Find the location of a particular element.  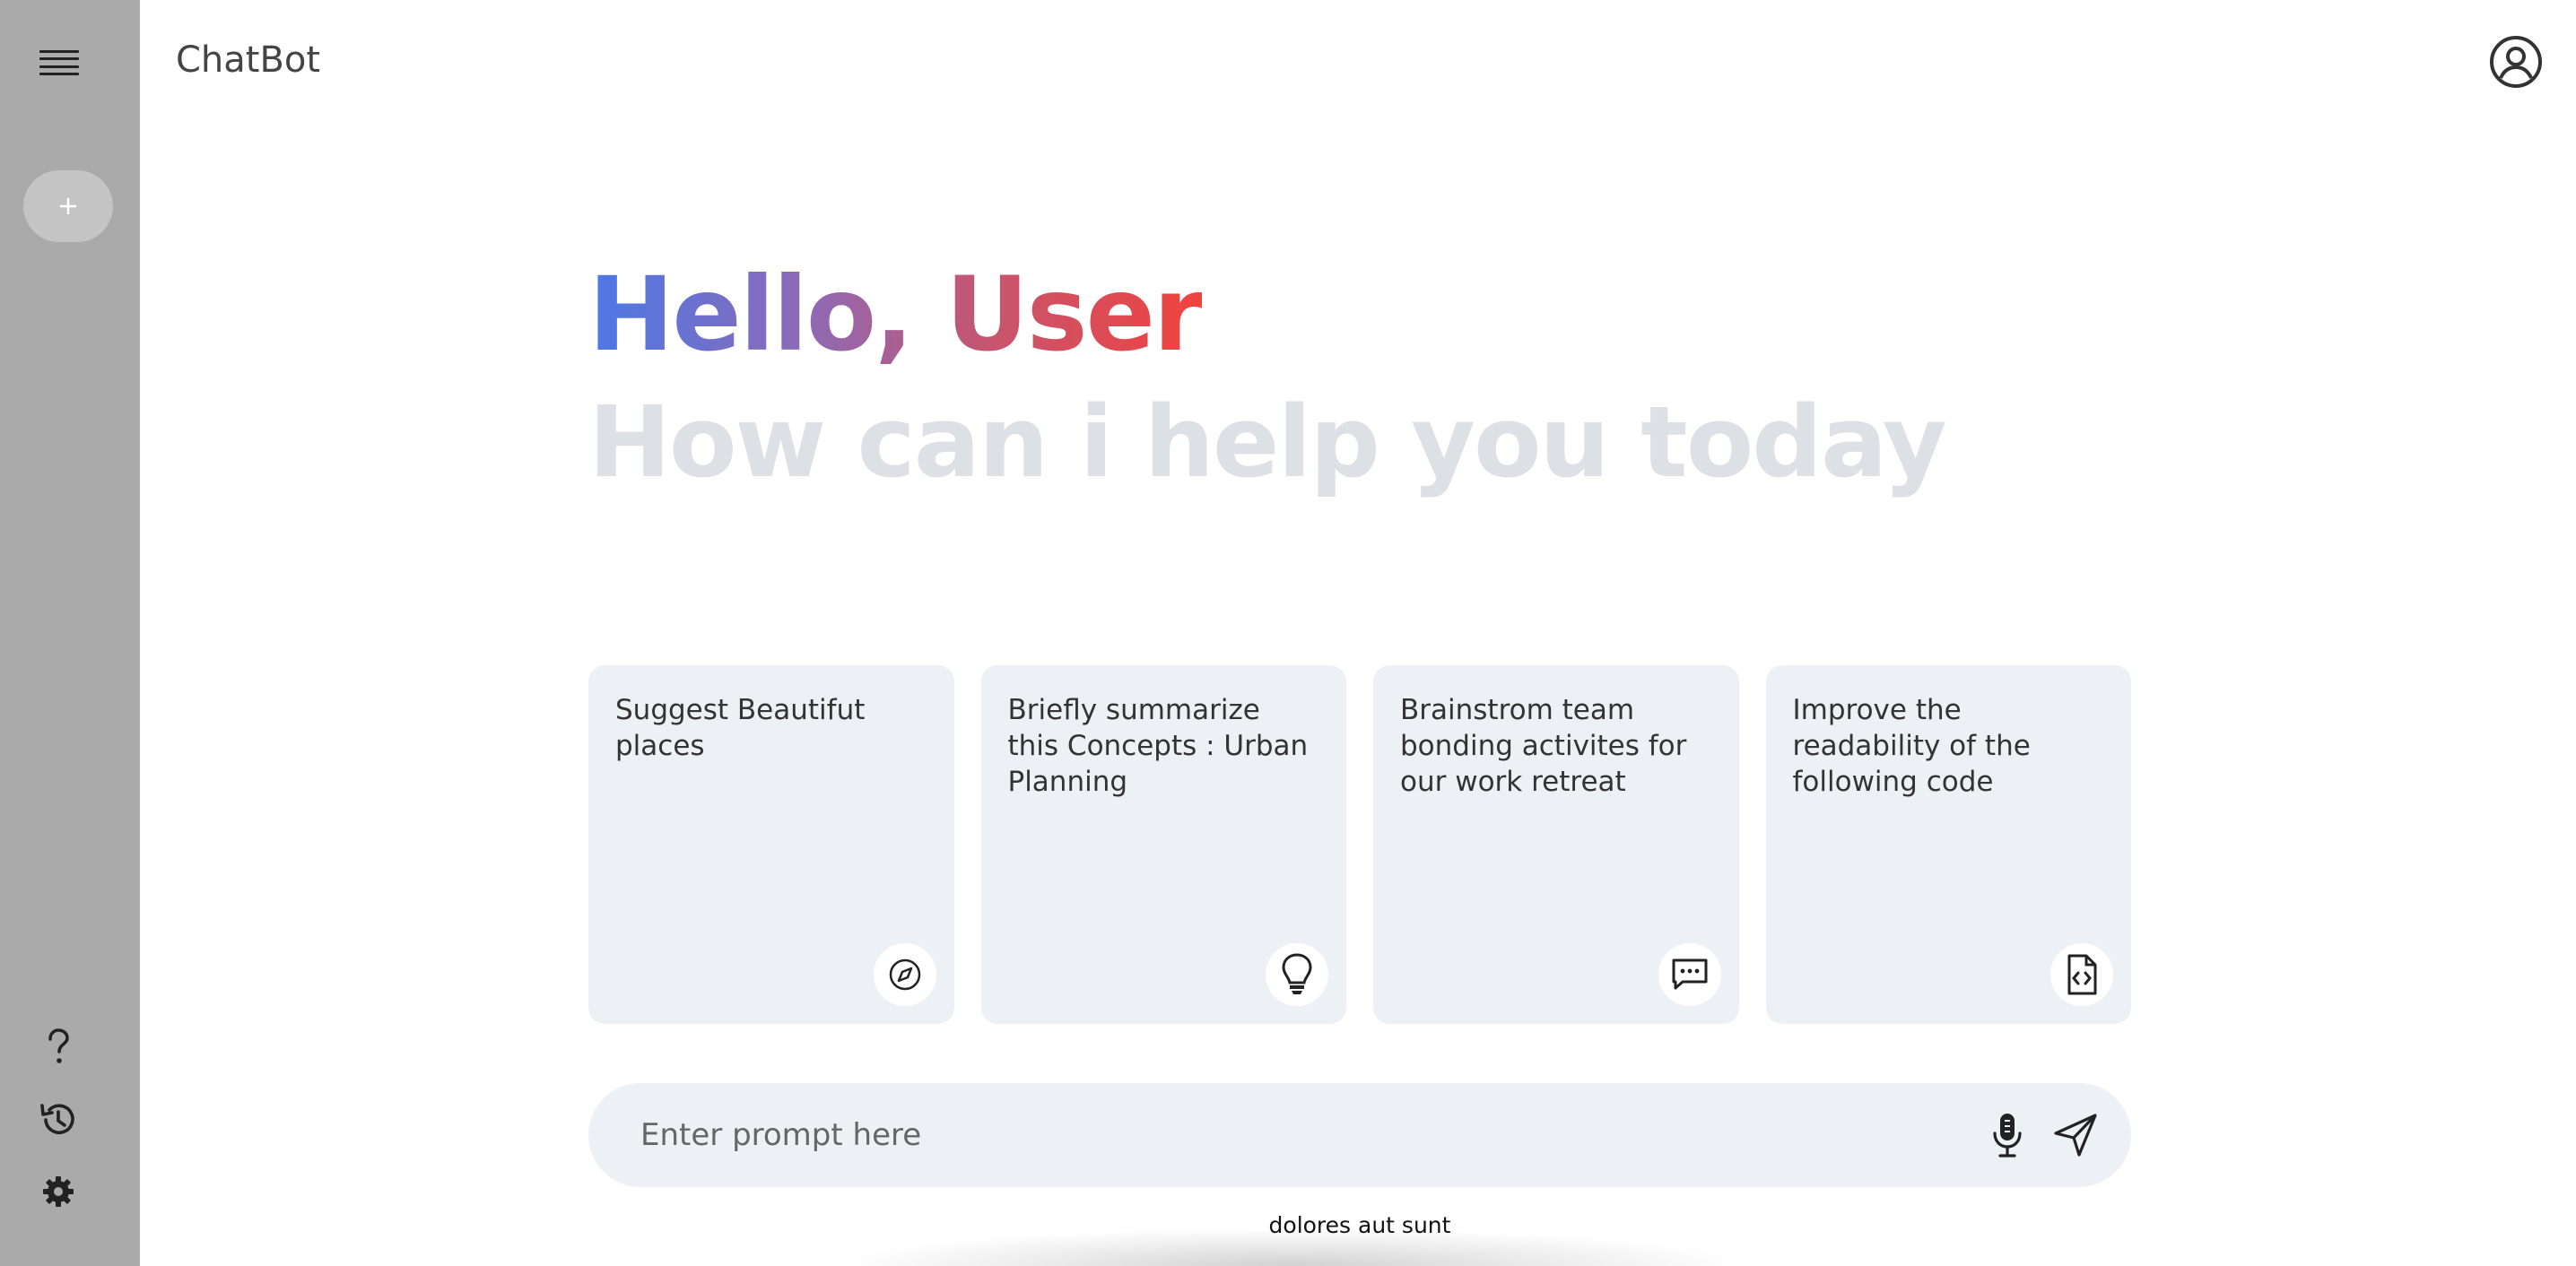

greeting-heading: Hello, User is located at coordinates (896, 314).